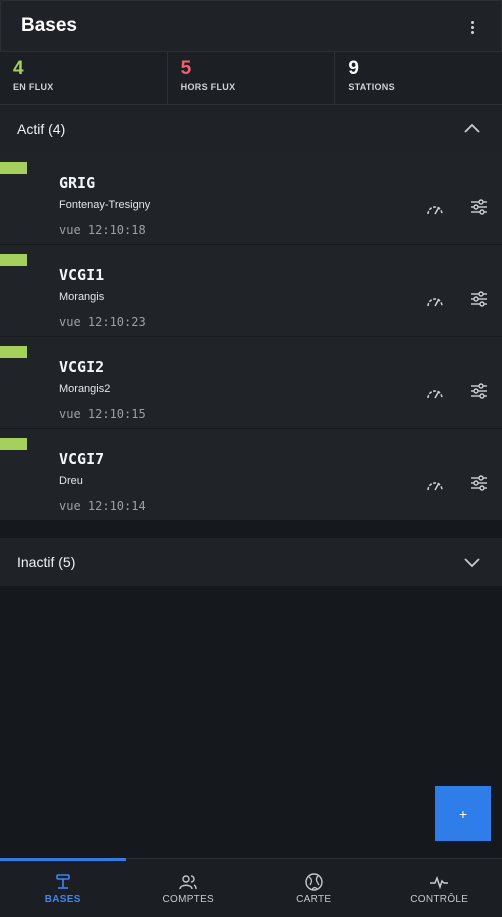 This screenshot has height=917, width=502. I want to click on stat-label: HORS FLUX, so click(208, 87).